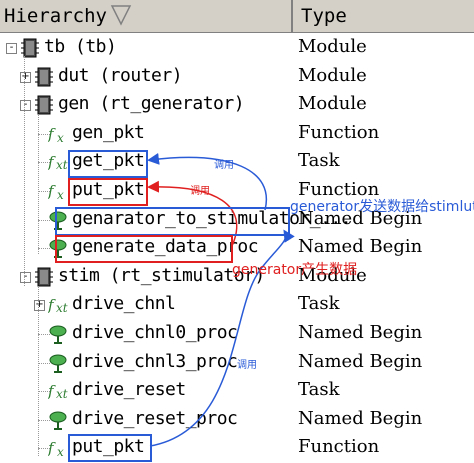  Describe the element at coordinates (108, 192) in the screenshot. I see `highlight-put-pkt` at that location.